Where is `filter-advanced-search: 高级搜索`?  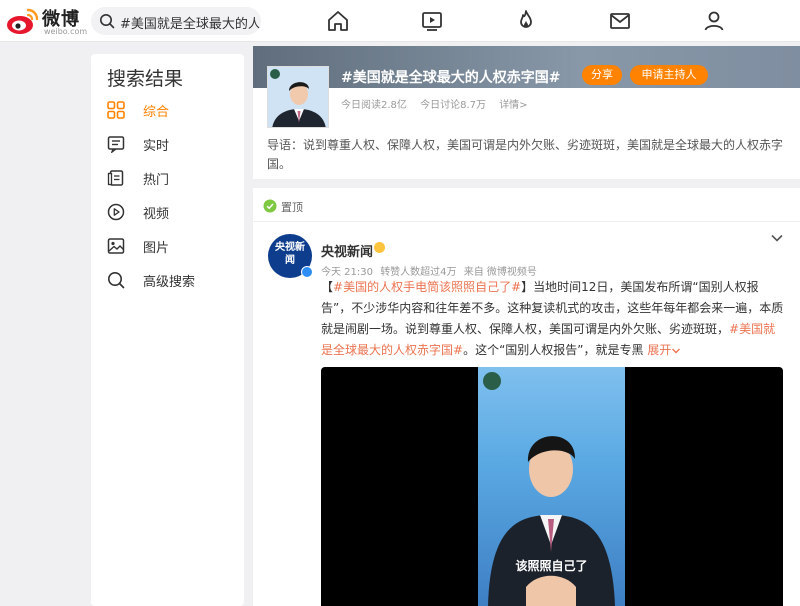 filter-advanced-search: 高级搜索 is located at coordinates (172, 280).